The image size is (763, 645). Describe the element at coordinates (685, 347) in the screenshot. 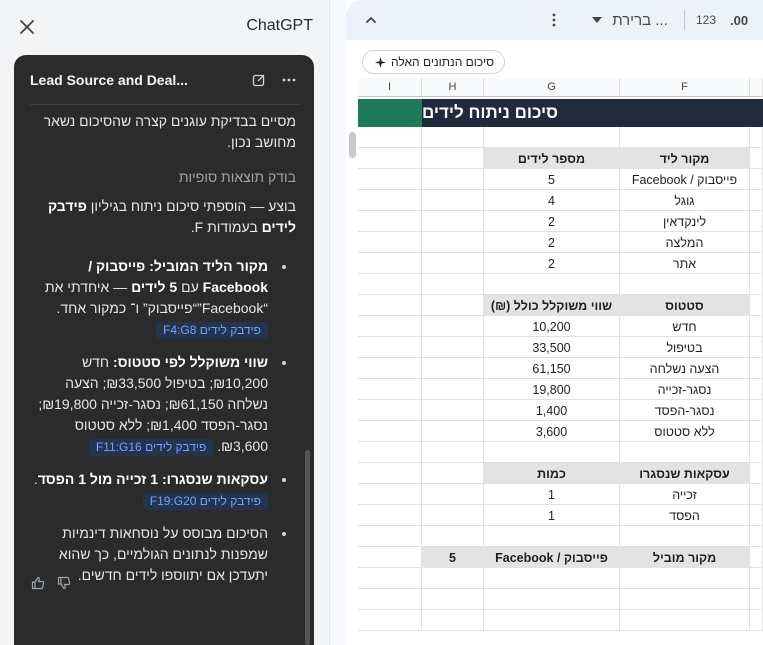

I see `cell: בטיפול` at that location.